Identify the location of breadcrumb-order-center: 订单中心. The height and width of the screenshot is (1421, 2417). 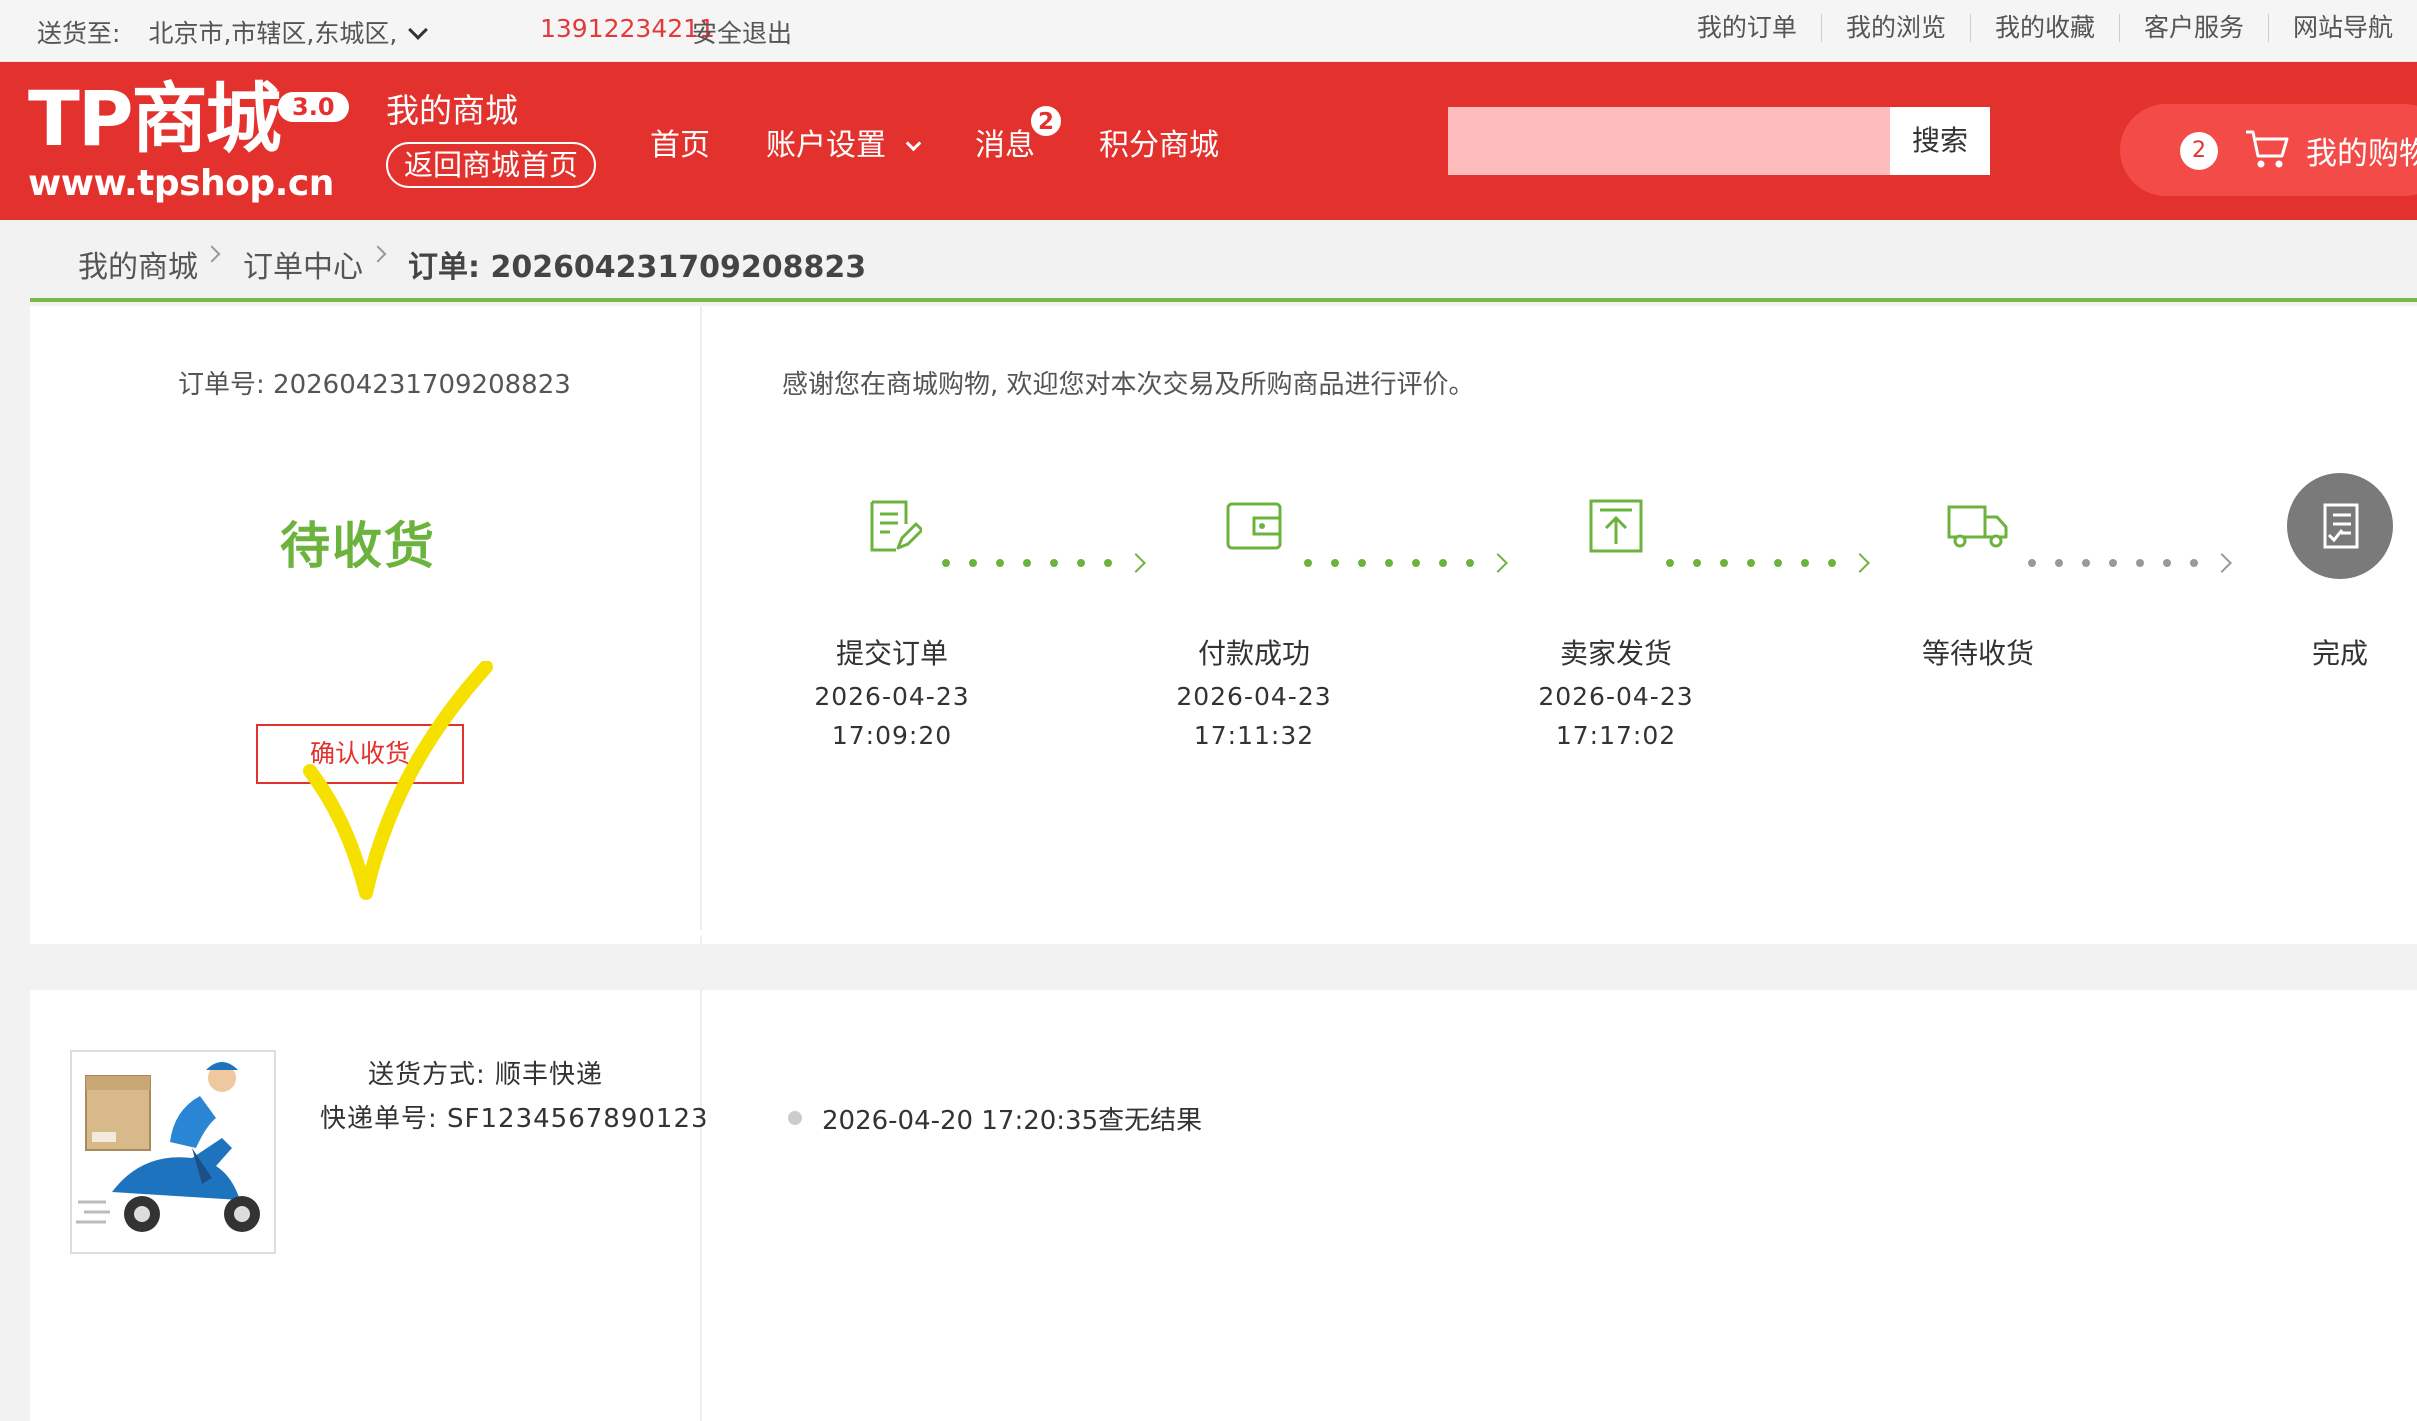
(303, 264).